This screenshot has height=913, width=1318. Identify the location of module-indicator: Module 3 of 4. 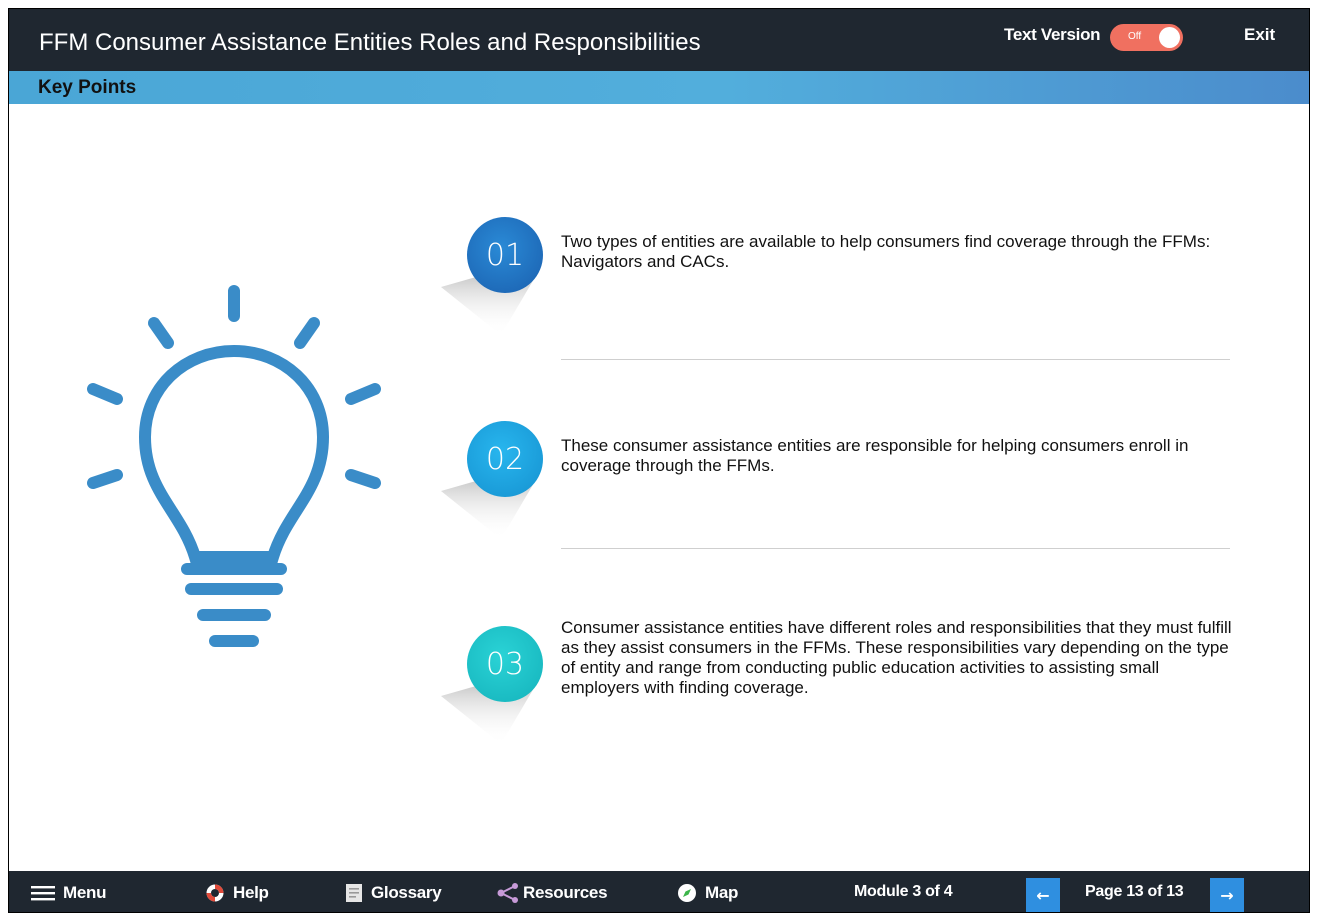
(903, 891).